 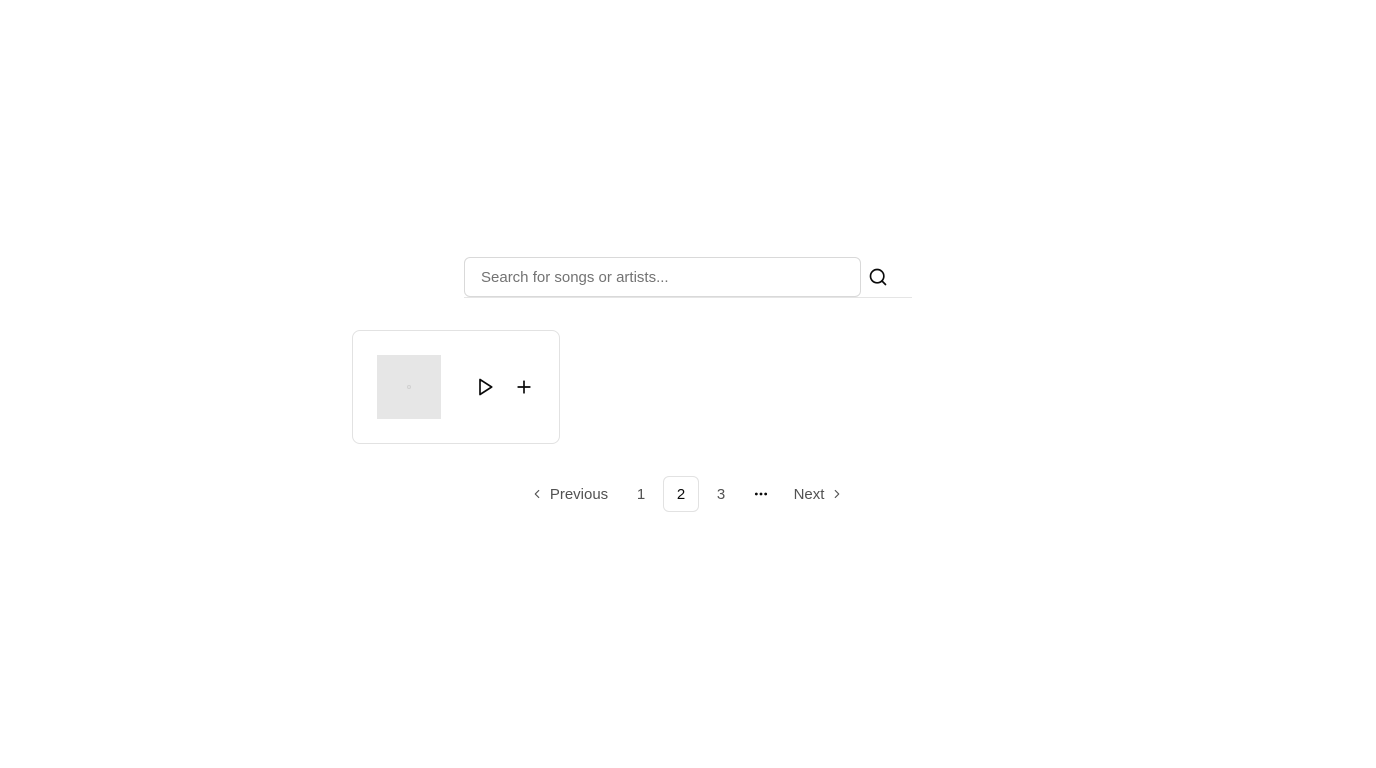 I want to click on plus-icon, so click(x=524, y=387).